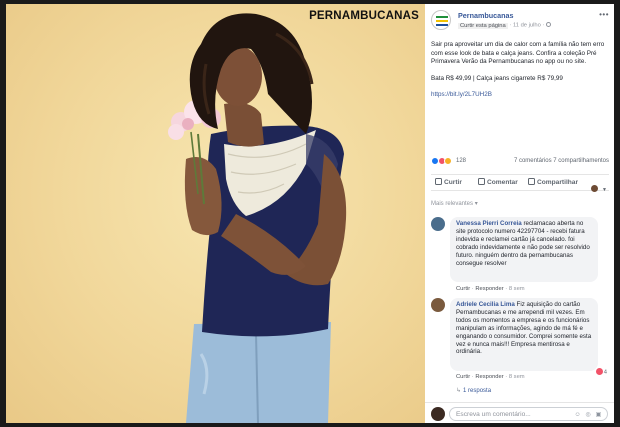  What do you see at coordinates (441, 20) in the screenshot?
I see `page-avatar` at bounding box center [441, 20].